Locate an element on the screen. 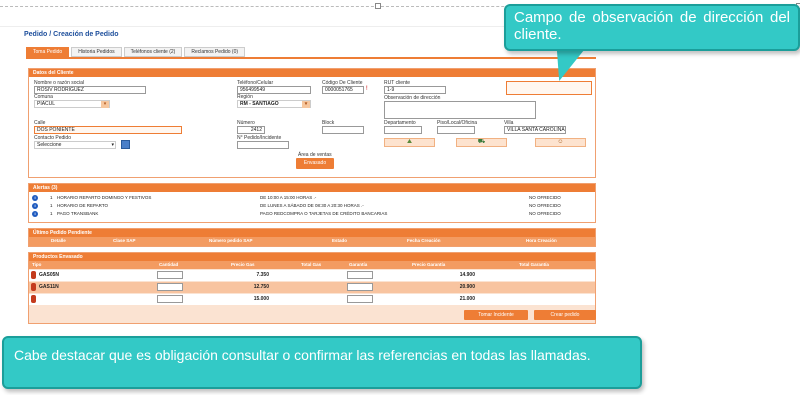 This screenshot has width=800, height=395. column-header: Precio Gas is located at coordinates (243, 264).